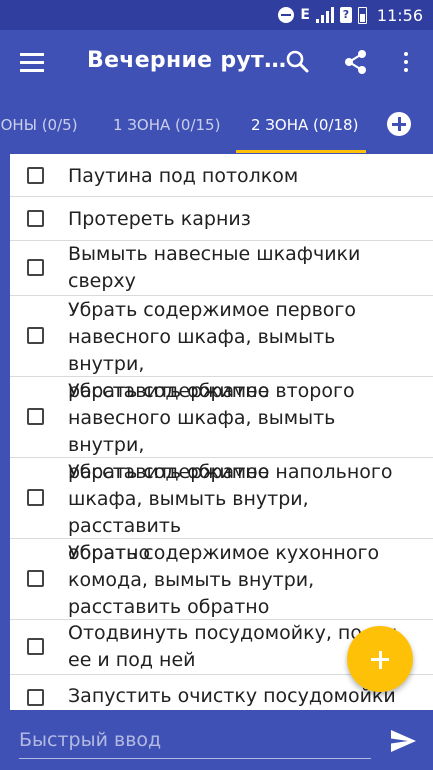  Describe the element at coordinates (380, 659) in the screenshot. I see `add-task-fab` at that location.